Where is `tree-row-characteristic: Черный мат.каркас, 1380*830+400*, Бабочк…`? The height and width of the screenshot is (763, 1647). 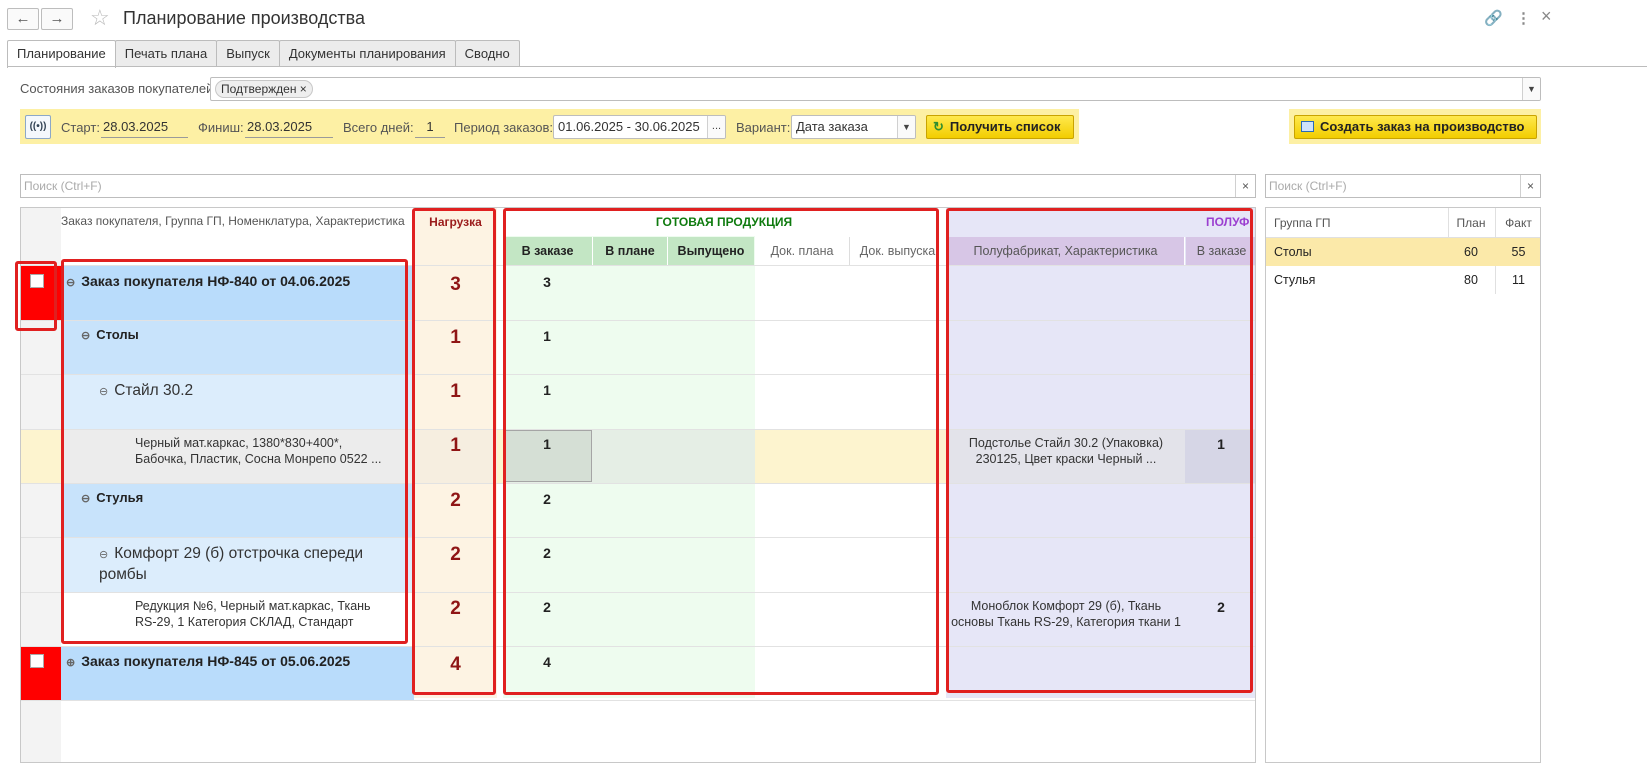
tree-row-characteristic: Черный мат.каркас, 1380*830+400*, Бабочк… is located at coordinates (258, 451).